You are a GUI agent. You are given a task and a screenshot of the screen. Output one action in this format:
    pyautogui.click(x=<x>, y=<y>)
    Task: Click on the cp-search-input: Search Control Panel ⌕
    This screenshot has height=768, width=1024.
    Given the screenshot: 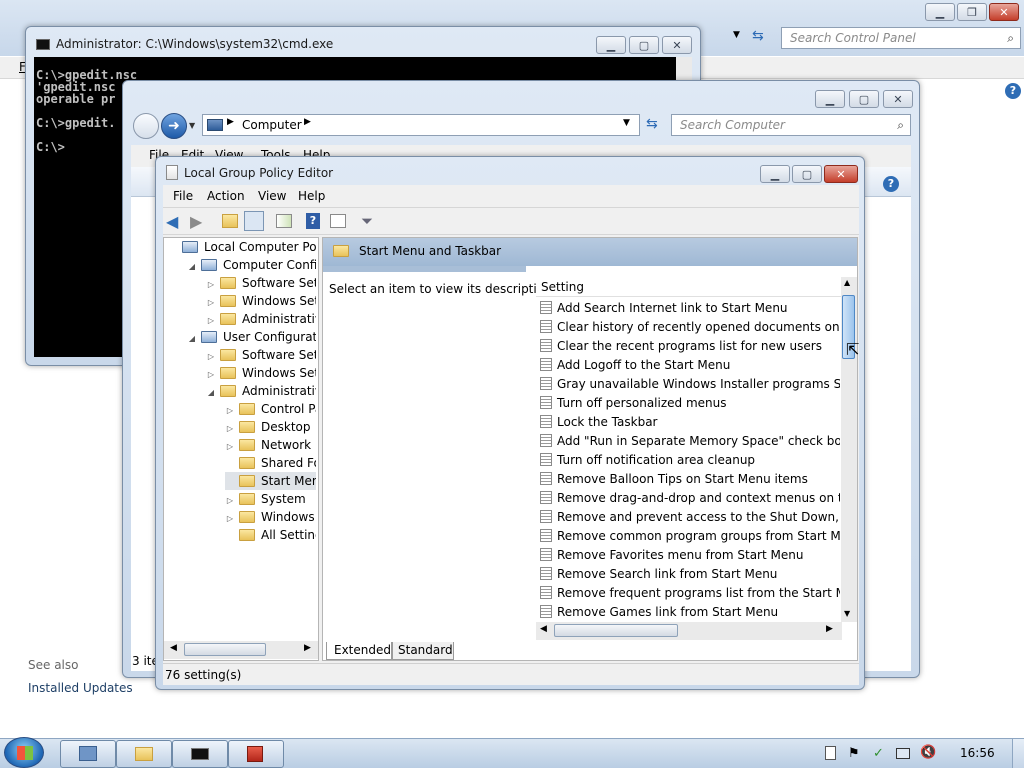 What is the action you would take?
    pyautogui.click(x=901, y=38)
    